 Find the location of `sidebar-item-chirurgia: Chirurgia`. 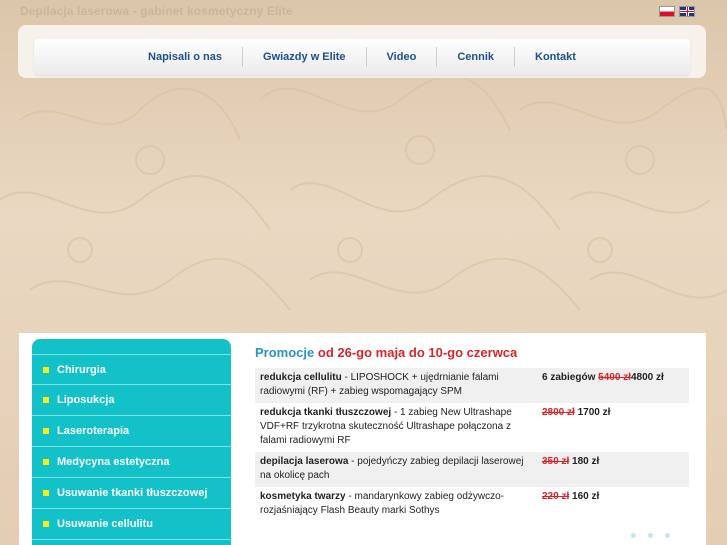

sidebar-item-chirurgia: Chirurgia is located at coordinates (131, 369).